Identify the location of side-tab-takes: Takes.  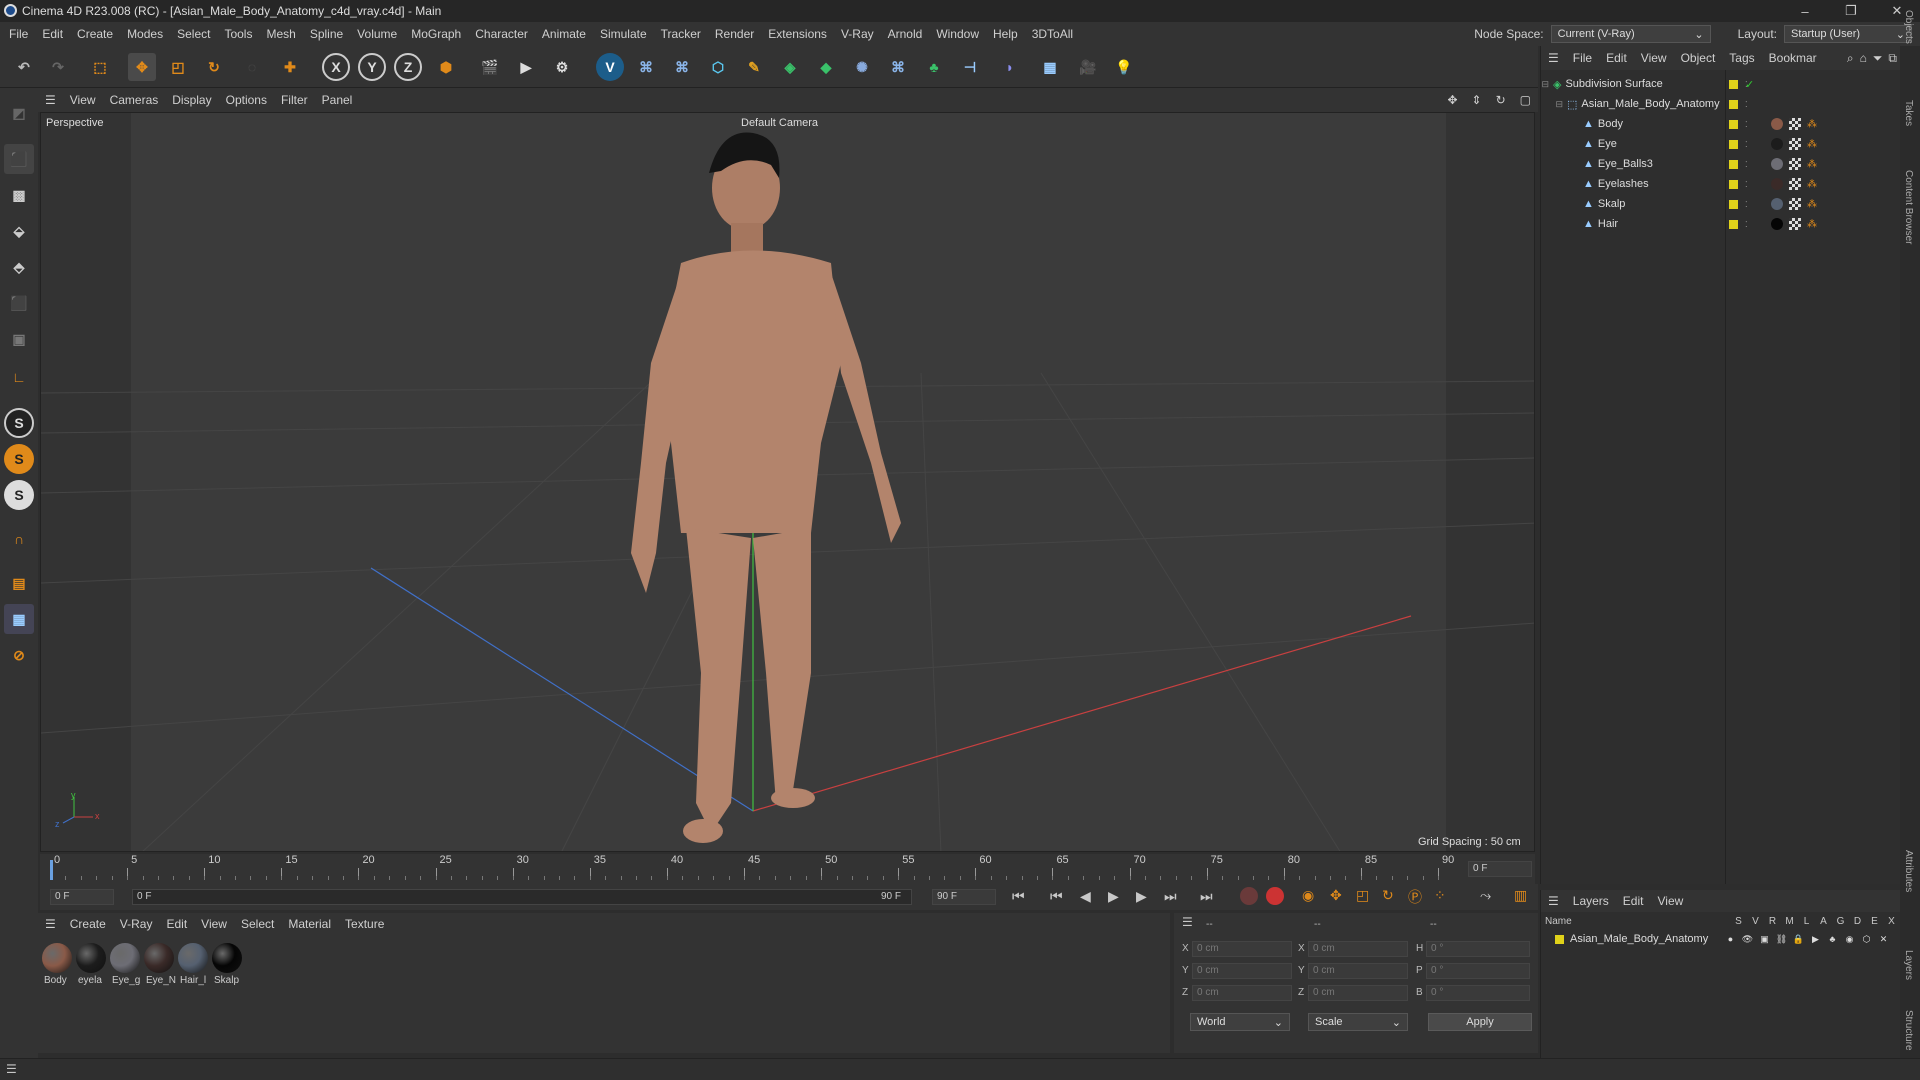
(1908, 113).